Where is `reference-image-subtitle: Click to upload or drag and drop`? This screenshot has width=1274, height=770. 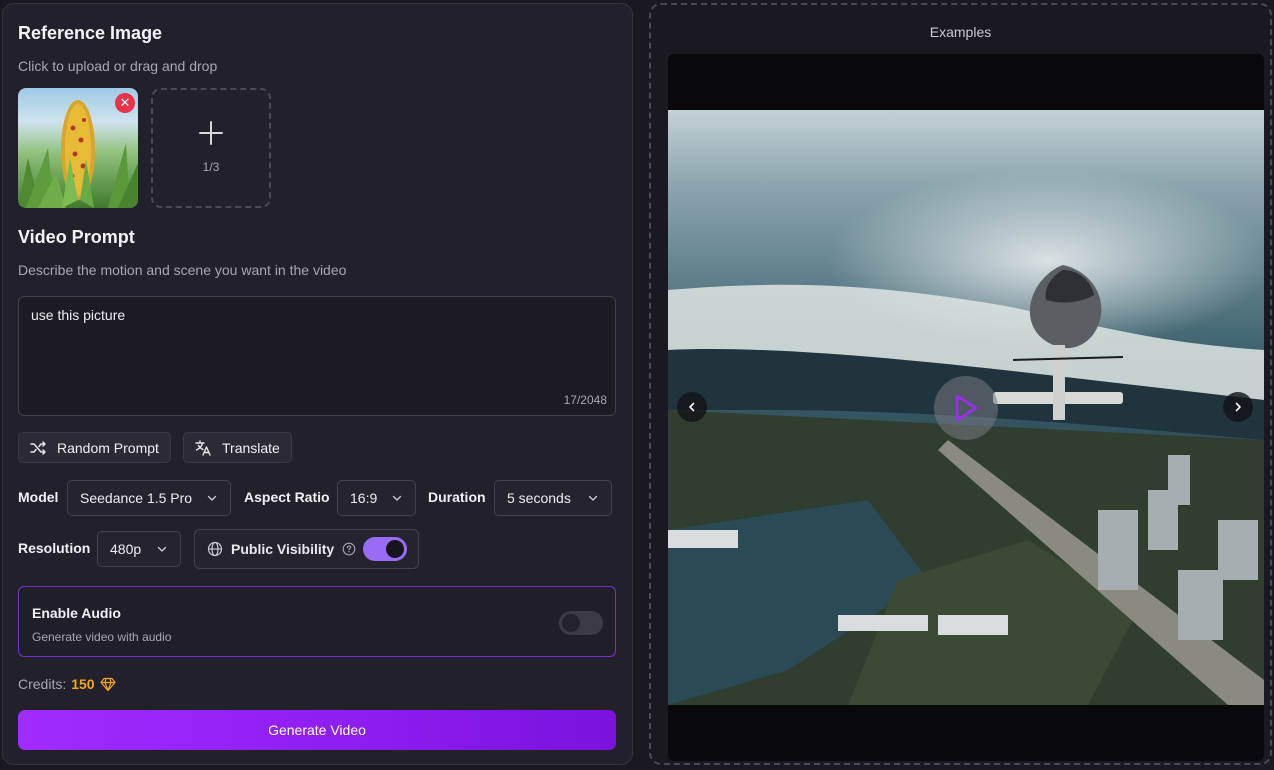
reference-image-subtitle: Click to upload or drag and drop is located at coordinates (118, 66).